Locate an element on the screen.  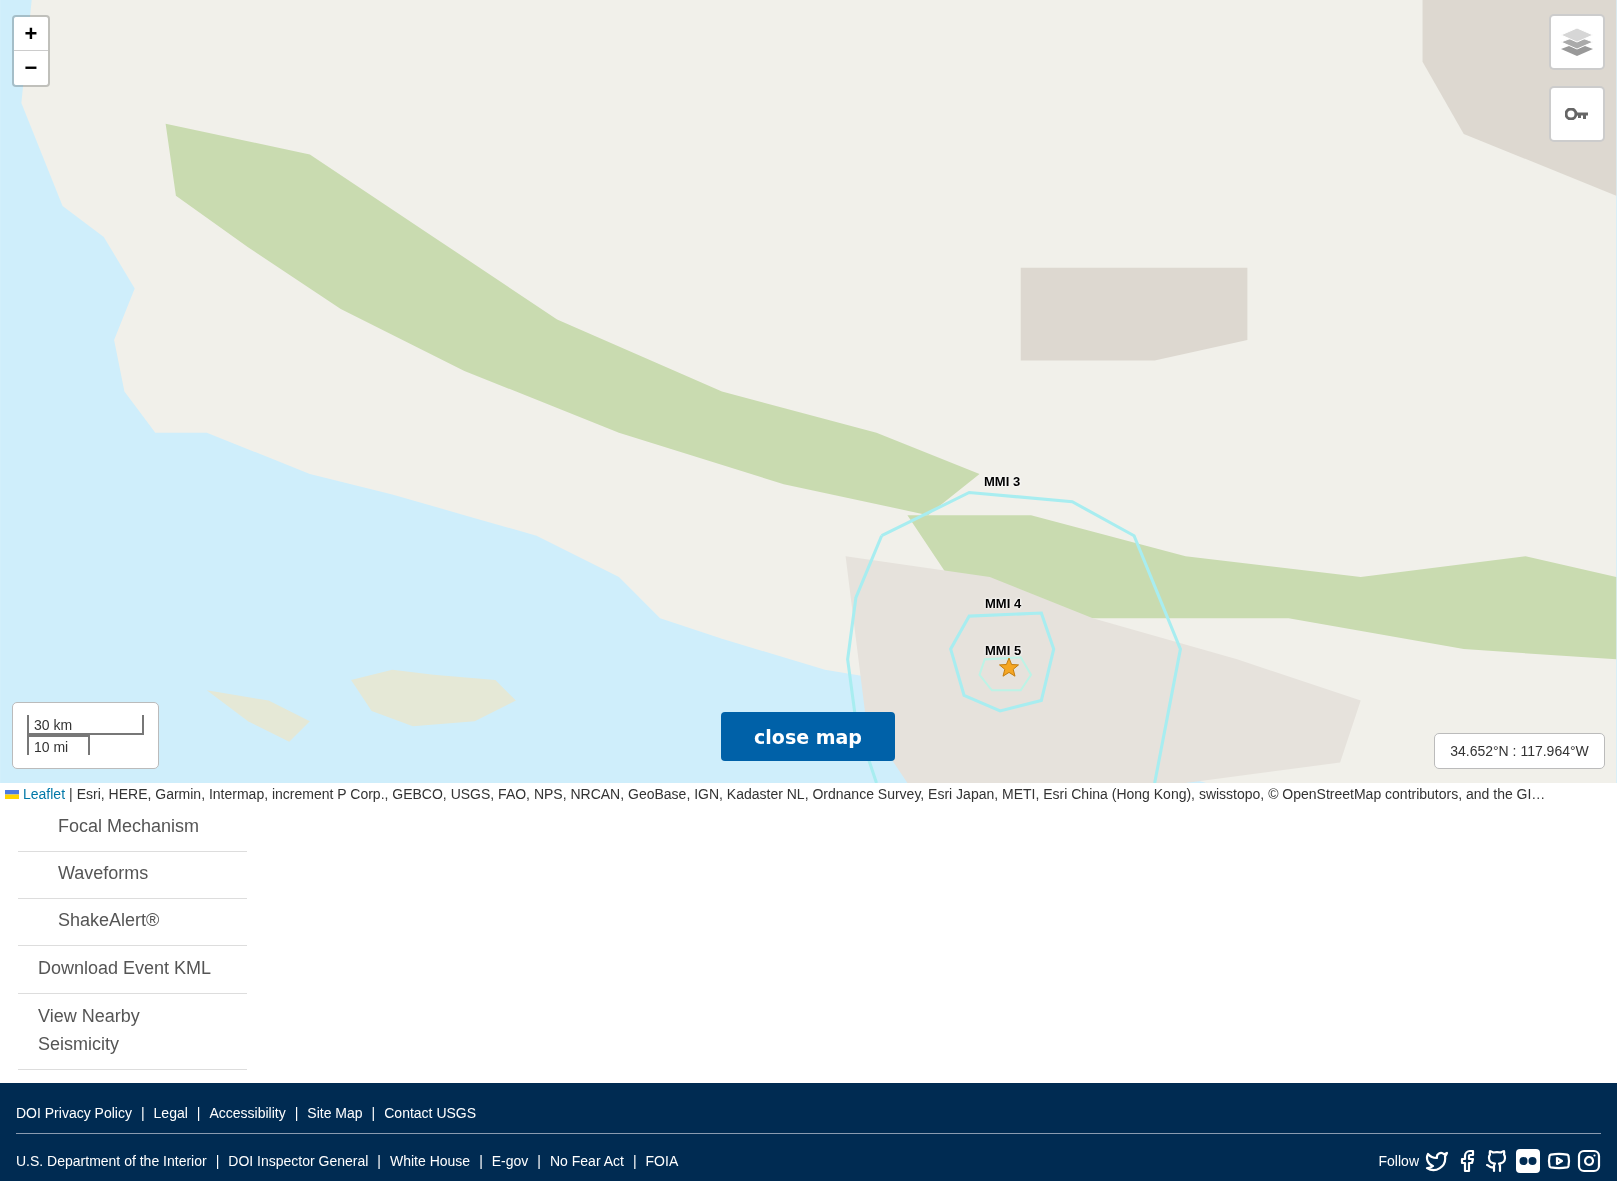
footer-link: DOI Privacy Policy is located at coordinates (74, 1113).